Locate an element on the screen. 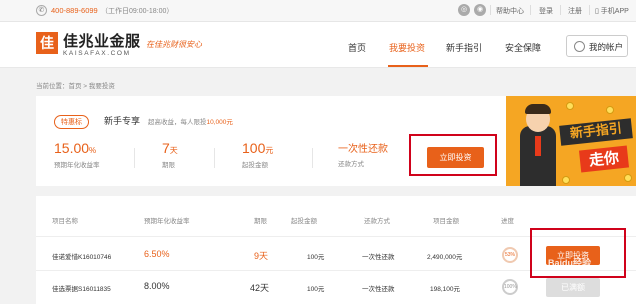 The height and width of the screenshot is (304, 636). nav-beginner-guide: 新手指引 is located at coordinates (464, 47).